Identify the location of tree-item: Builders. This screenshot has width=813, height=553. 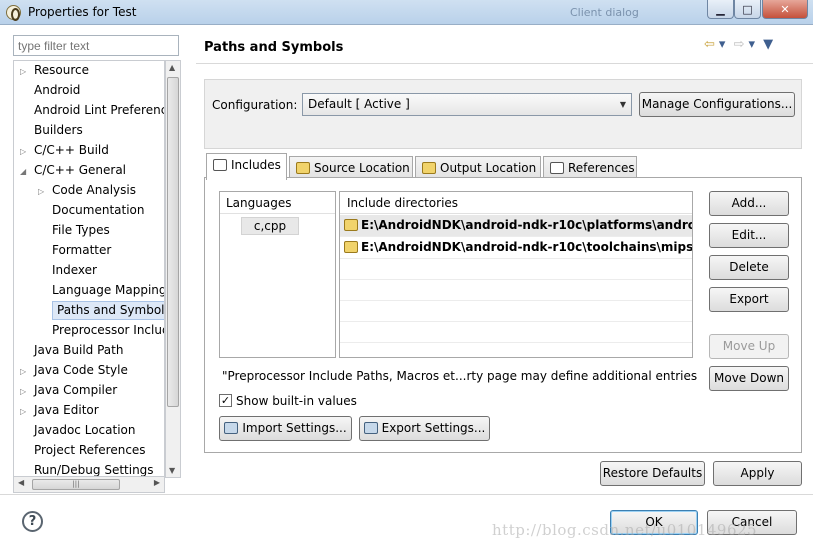
(51, 130).